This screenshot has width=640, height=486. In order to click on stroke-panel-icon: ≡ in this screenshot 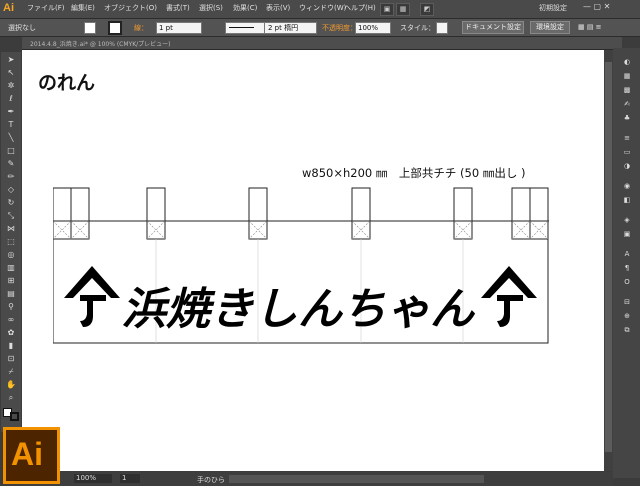, I will do `click(627, 138)`.